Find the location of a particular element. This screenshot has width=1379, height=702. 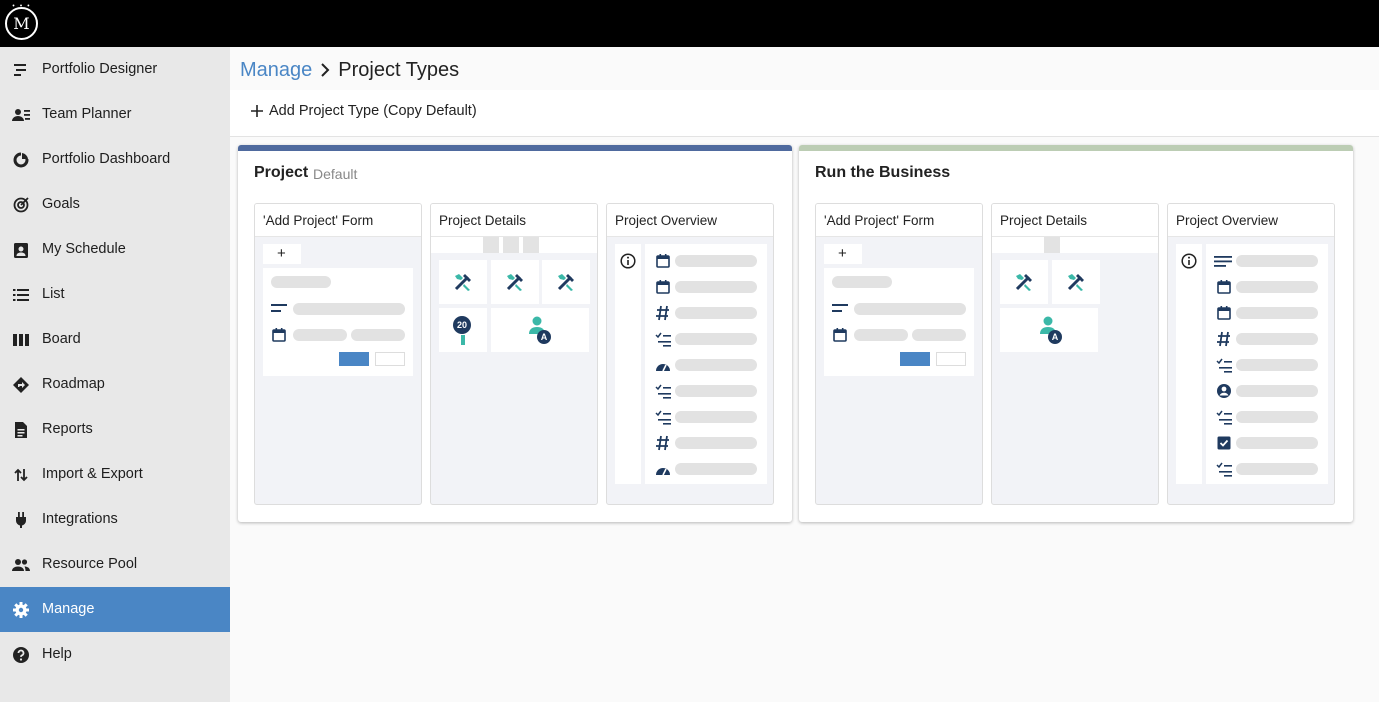

sidebar-item-import-export: Import & Export is located at coordinates (115, 474).